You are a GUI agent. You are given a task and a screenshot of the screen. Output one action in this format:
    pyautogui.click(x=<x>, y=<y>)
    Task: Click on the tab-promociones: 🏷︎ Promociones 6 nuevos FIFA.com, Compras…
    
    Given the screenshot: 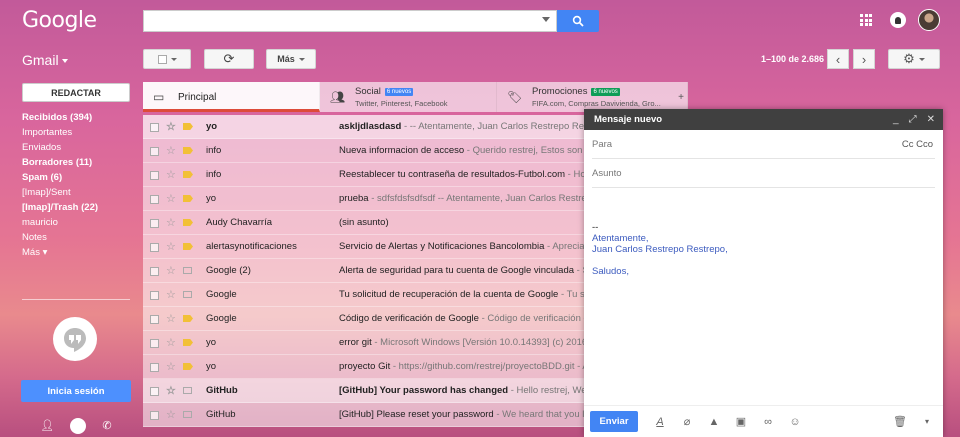 What is the action you would take?
    pyautogui.click(x=592, y=97)
    